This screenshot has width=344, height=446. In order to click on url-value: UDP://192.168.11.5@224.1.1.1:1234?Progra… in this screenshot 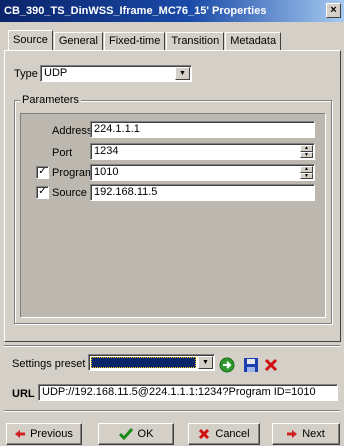, I will do `click(179, 392)`.